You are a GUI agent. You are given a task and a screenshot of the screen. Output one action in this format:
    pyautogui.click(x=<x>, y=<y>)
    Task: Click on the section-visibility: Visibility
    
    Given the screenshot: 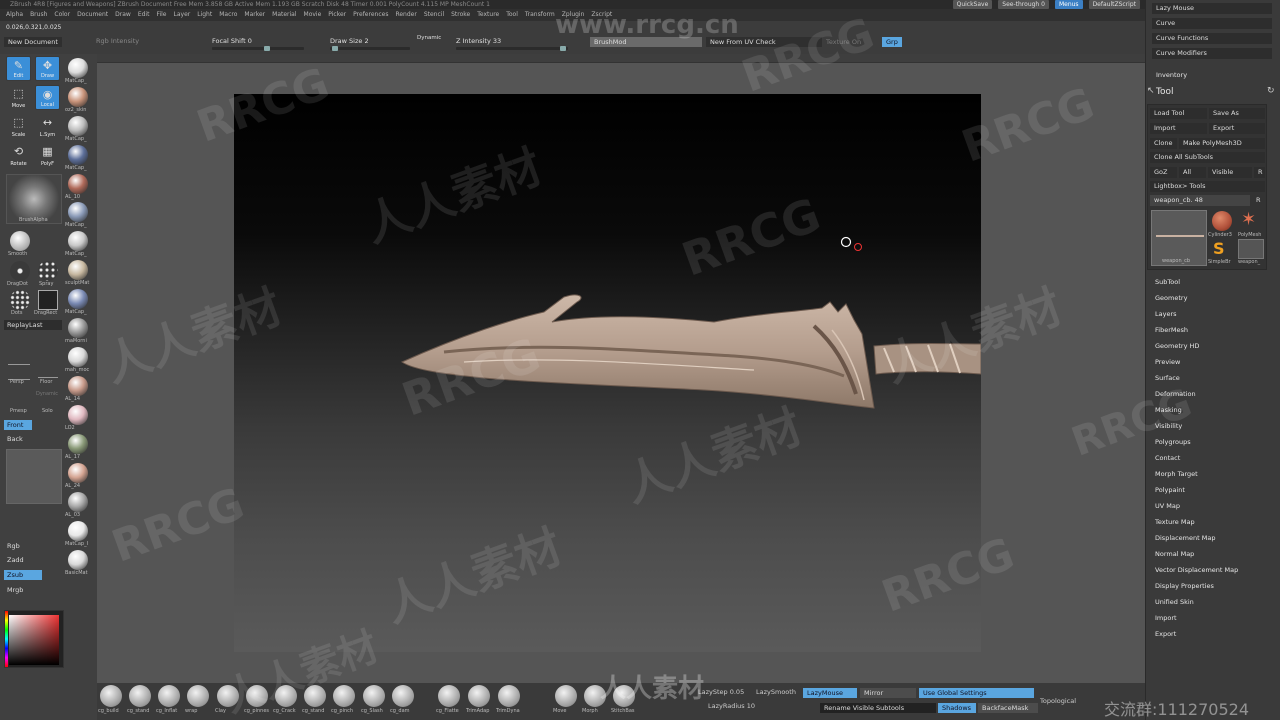 What is the action you would take?
    pyautogui.click(x=1168, y=426)
    